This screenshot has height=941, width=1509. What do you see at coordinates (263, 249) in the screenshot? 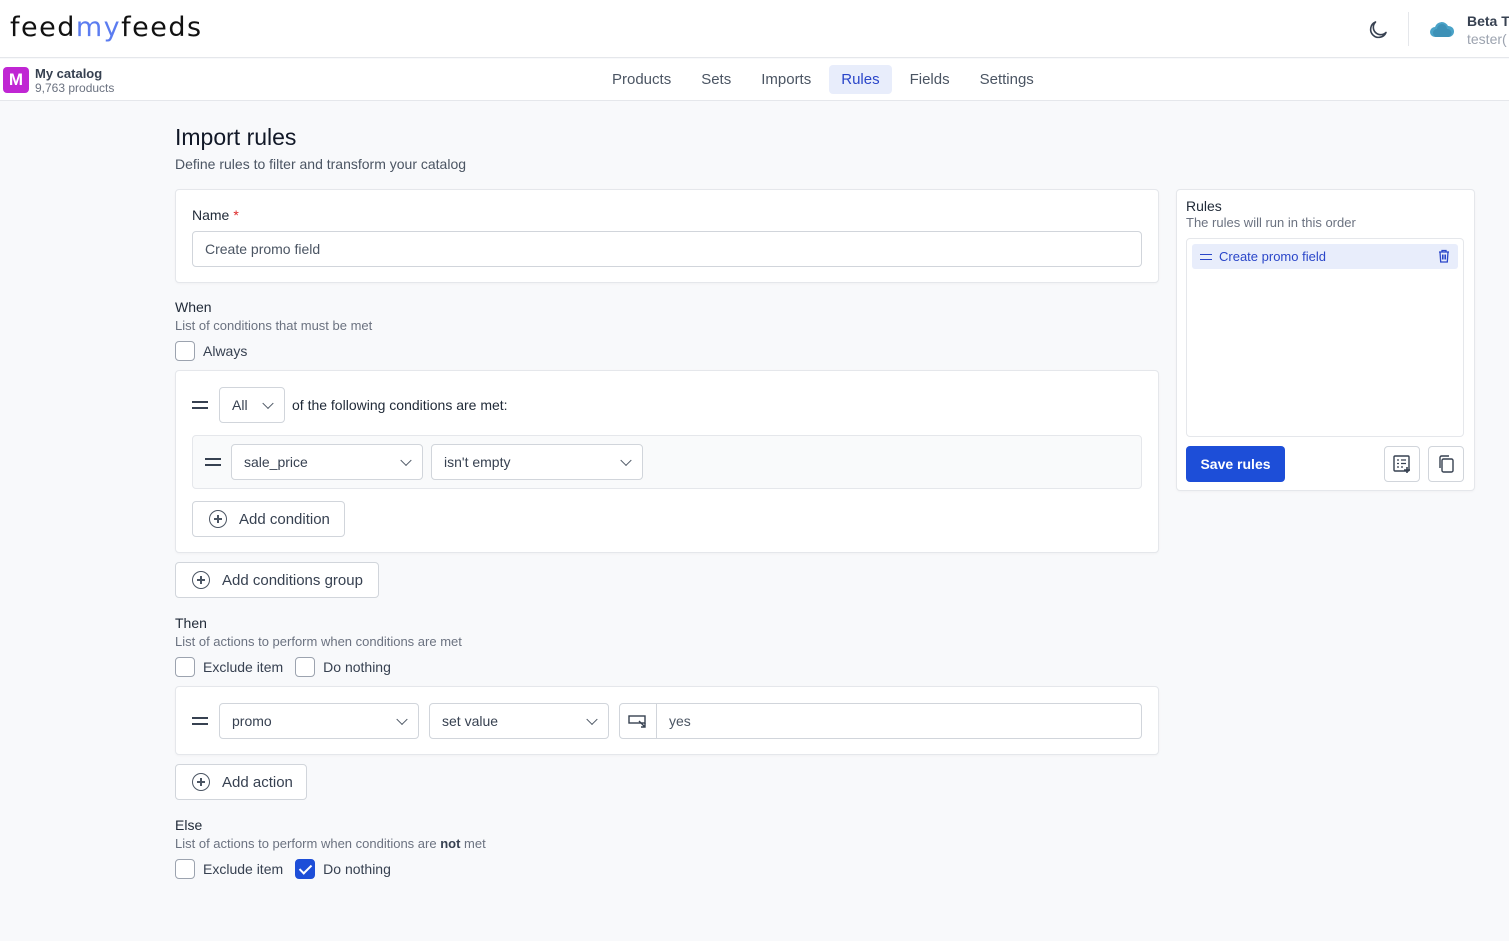
I see `name-input-value: Create promo field` at bounding box center [263, 249].